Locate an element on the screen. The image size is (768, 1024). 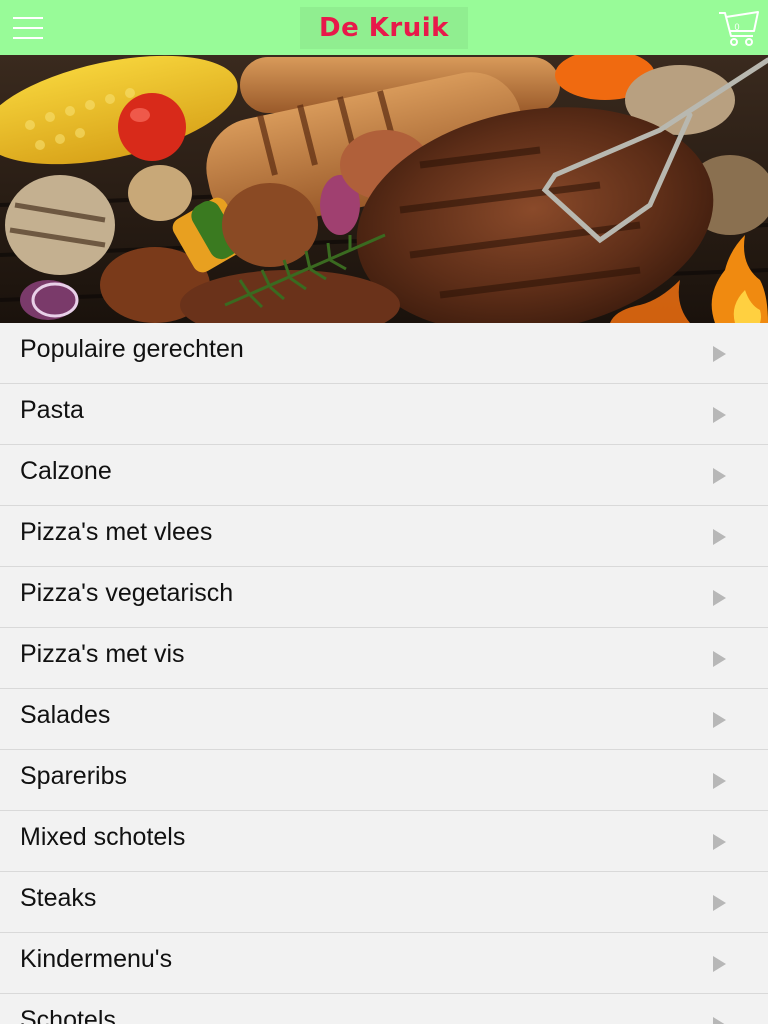
category-label: Mixed schotels is located at coordinates (103, 837).